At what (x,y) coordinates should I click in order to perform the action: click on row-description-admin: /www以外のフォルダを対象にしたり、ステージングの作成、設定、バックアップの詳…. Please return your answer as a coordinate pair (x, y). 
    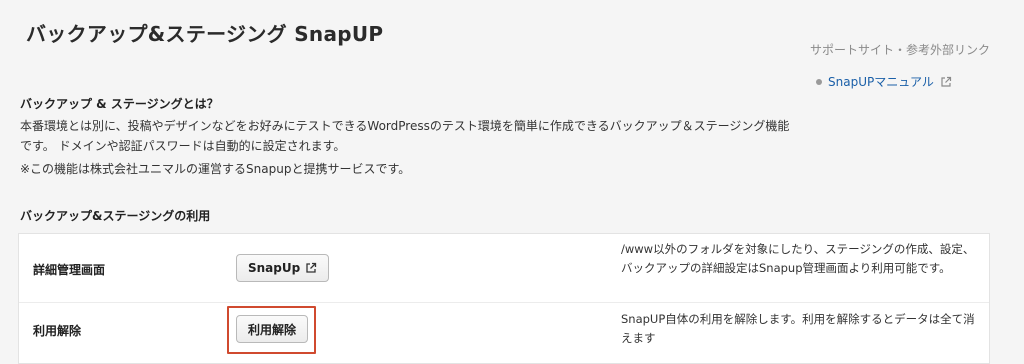
    Looking at the image, I should click on (798, 258).